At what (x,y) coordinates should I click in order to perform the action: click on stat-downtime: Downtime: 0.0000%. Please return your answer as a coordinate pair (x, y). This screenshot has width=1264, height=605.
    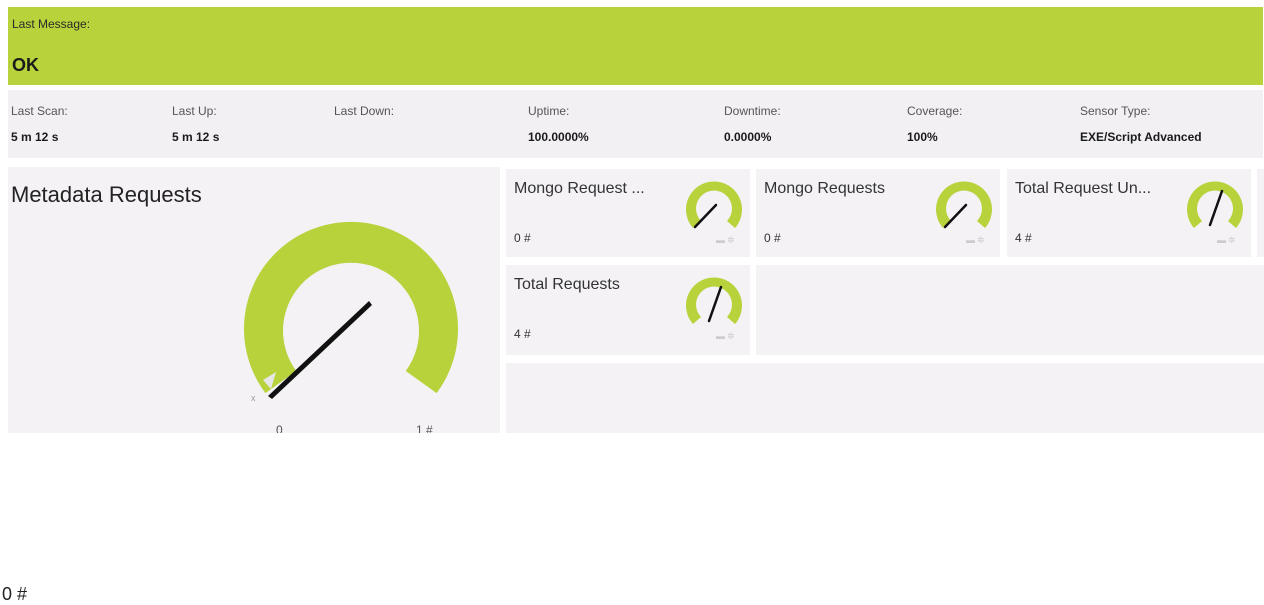
    Looking at the image, I should click on (752, 124).